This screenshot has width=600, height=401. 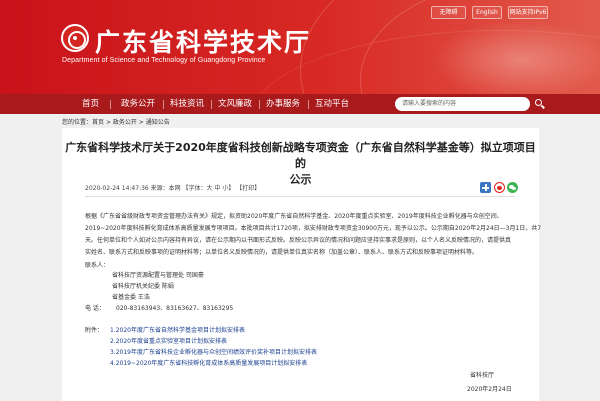 I want to click on signature: 省科技厅, so click(x=482, y=375).